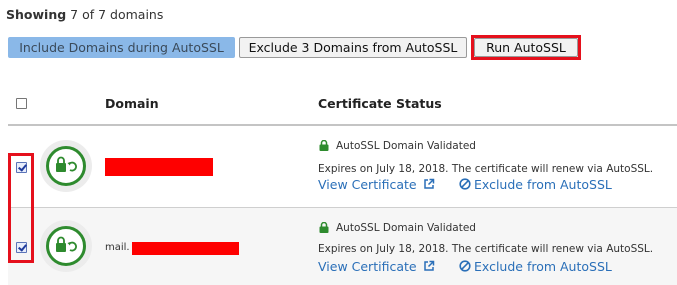  Describe the element at coordinates (132, 103) in the screenshot. I see `domain-column-header: Domain` at that location.